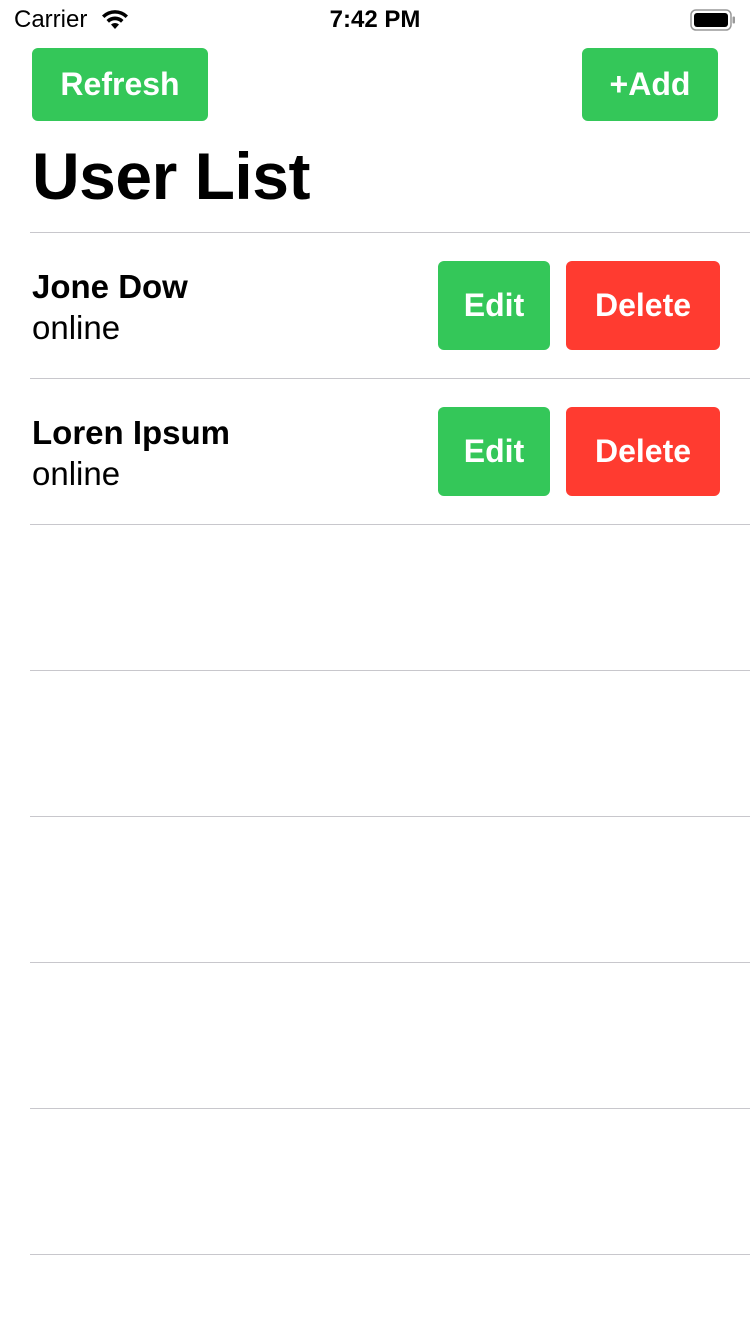 The width and height of the screenshot is (750, 1334). I want to click on status-time: 7:42 PM, so click(375, 19).